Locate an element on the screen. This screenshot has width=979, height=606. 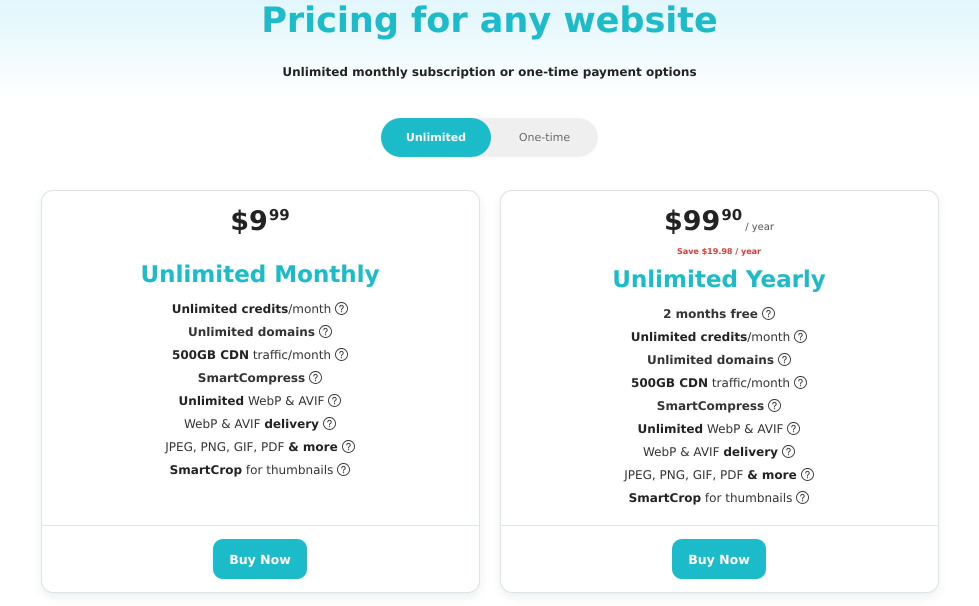
price-period: / year is located at coordinates (759, 228).